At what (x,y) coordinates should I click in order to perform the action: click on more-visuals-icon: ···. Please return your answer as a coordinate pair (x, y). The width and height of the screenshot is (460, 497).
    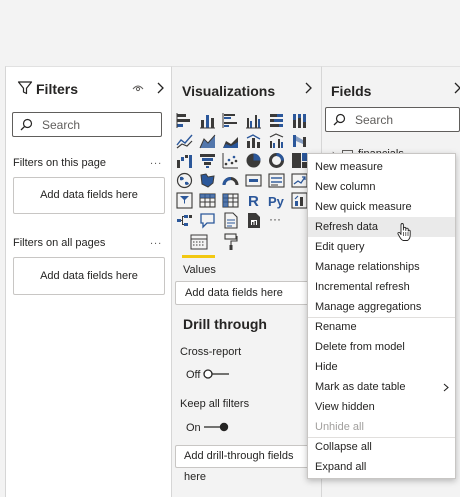
    Looking at the image, I should click on (276, 220).